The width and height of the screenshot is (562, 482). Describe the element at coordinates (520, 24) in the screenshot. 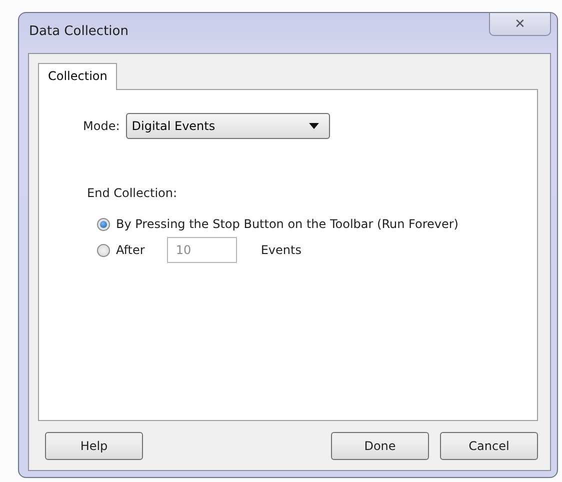

I see `close-button: ✕` at that location.